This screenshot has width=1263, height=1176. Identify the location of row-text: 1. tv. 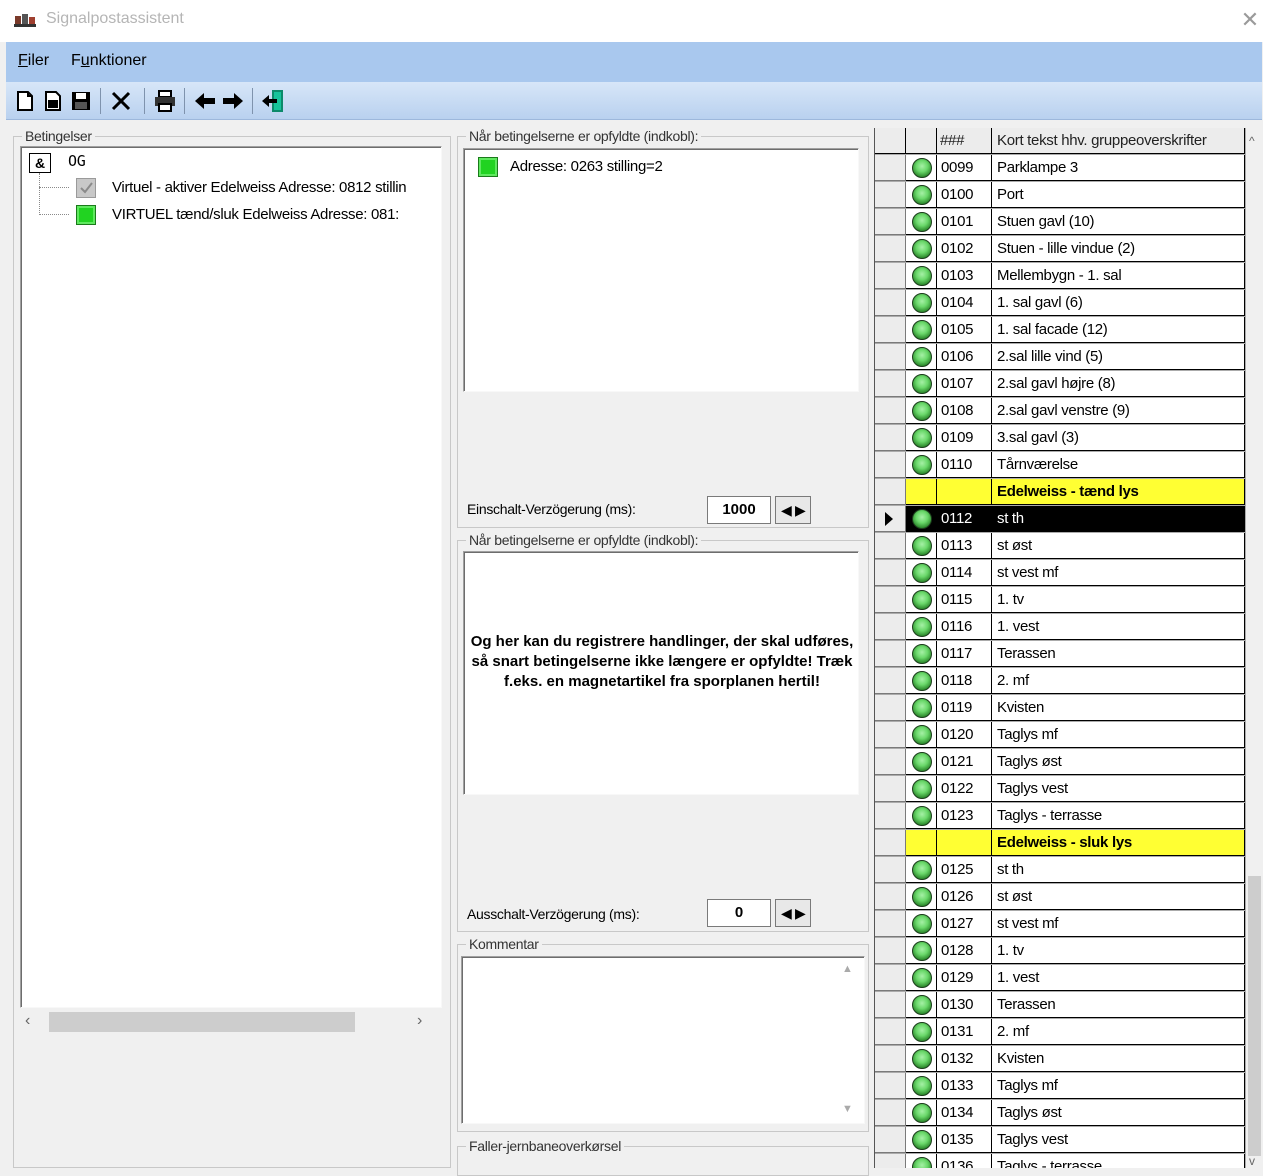
(1118, 600).